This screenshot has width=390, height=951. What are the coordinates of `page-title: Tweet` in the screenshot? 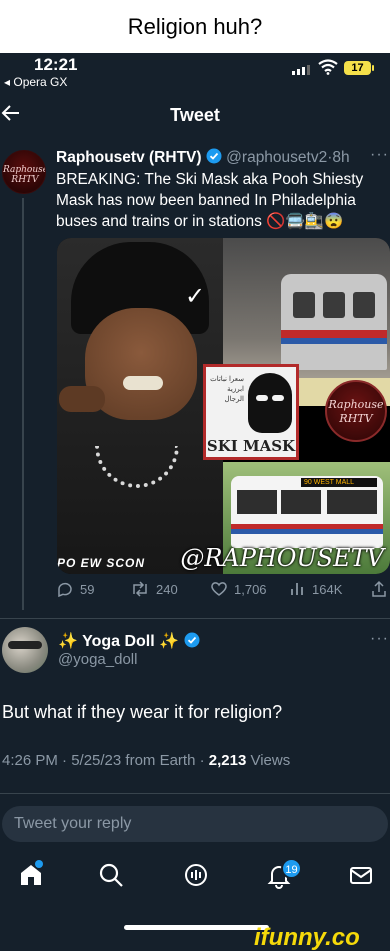 It's located at (195, 115).